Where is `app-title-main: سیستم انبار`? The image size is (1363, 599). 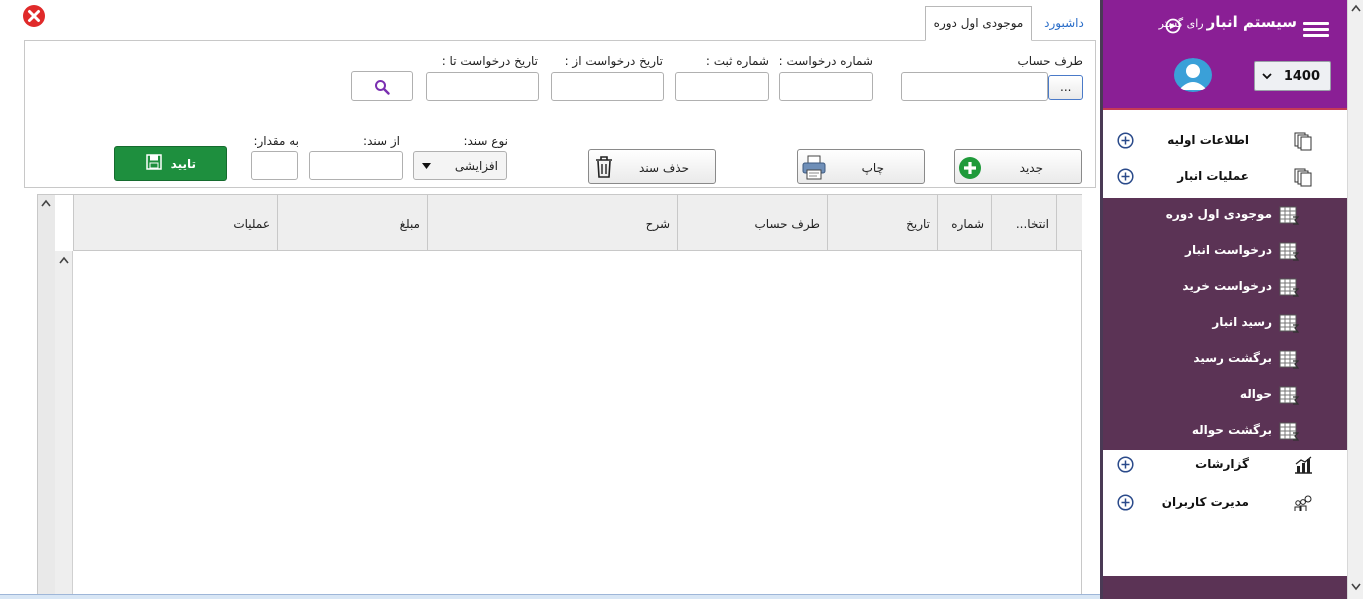
app-title-main: سیستم انبار is located at coordinates (1251, 22).